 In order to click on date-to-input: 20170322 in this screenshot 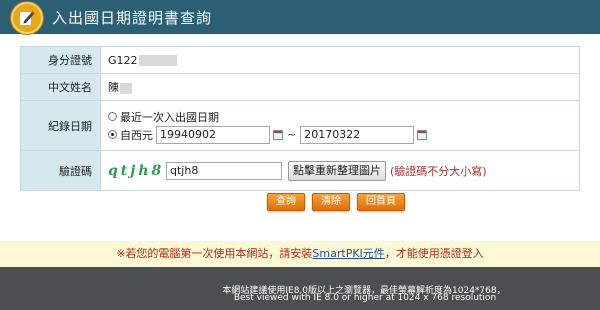, I will do `click(357, 134)`.